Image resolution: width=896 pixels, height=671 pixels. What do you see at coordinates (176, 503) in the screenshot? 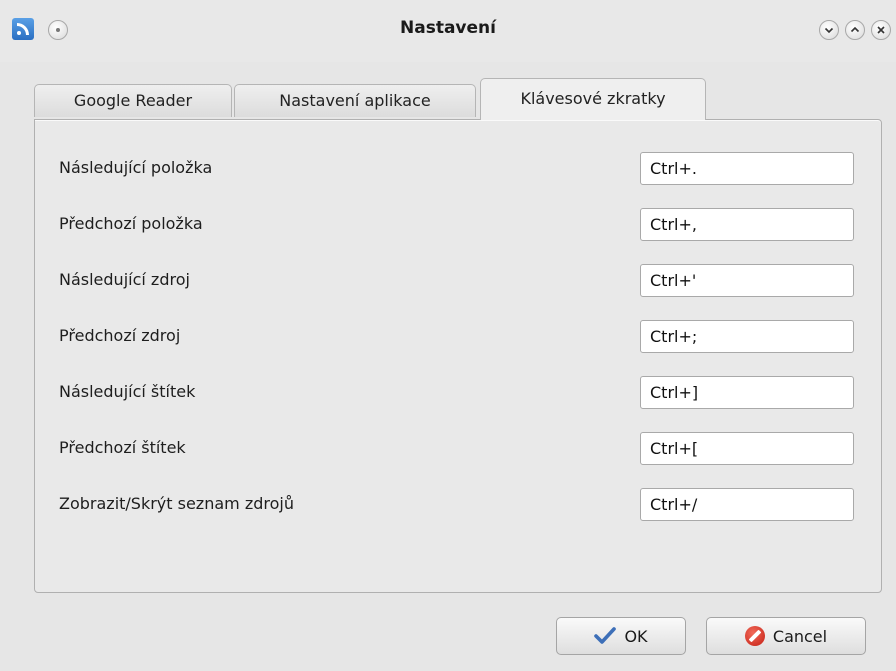
I see `shortcut-label: Zobrazit/Skrýt seznam zdrojů` at bounding box center [176, 503].